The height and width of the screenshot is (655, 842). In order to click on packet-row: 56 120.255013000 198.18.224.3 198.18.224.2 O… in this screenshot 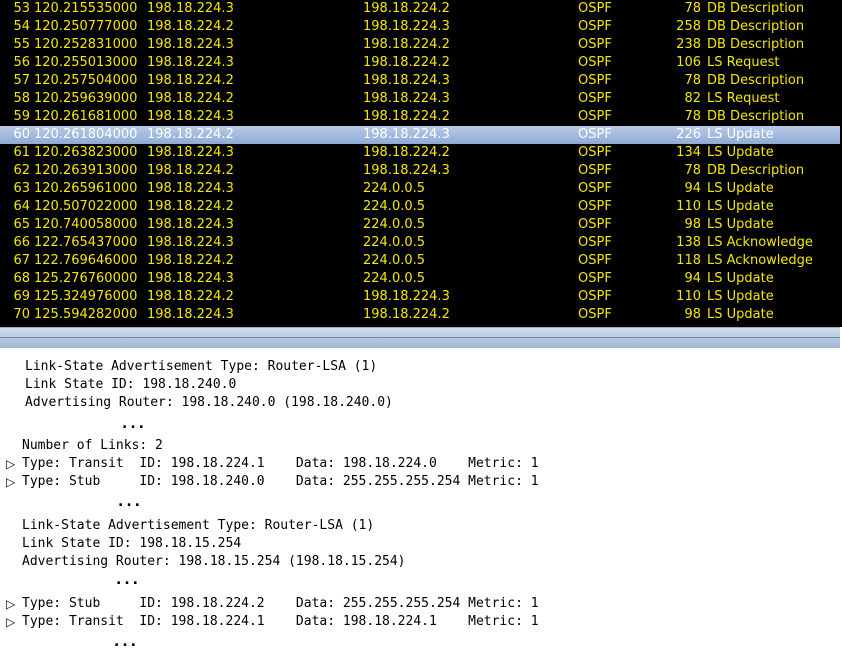, I will do `click(420, 63)`.